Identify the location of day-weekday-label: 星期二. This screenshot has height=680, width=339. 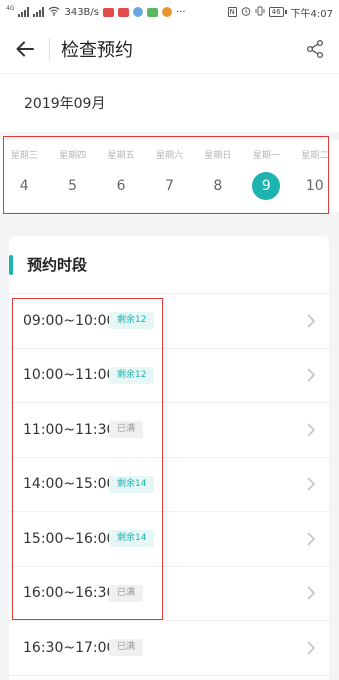
(315, 156).